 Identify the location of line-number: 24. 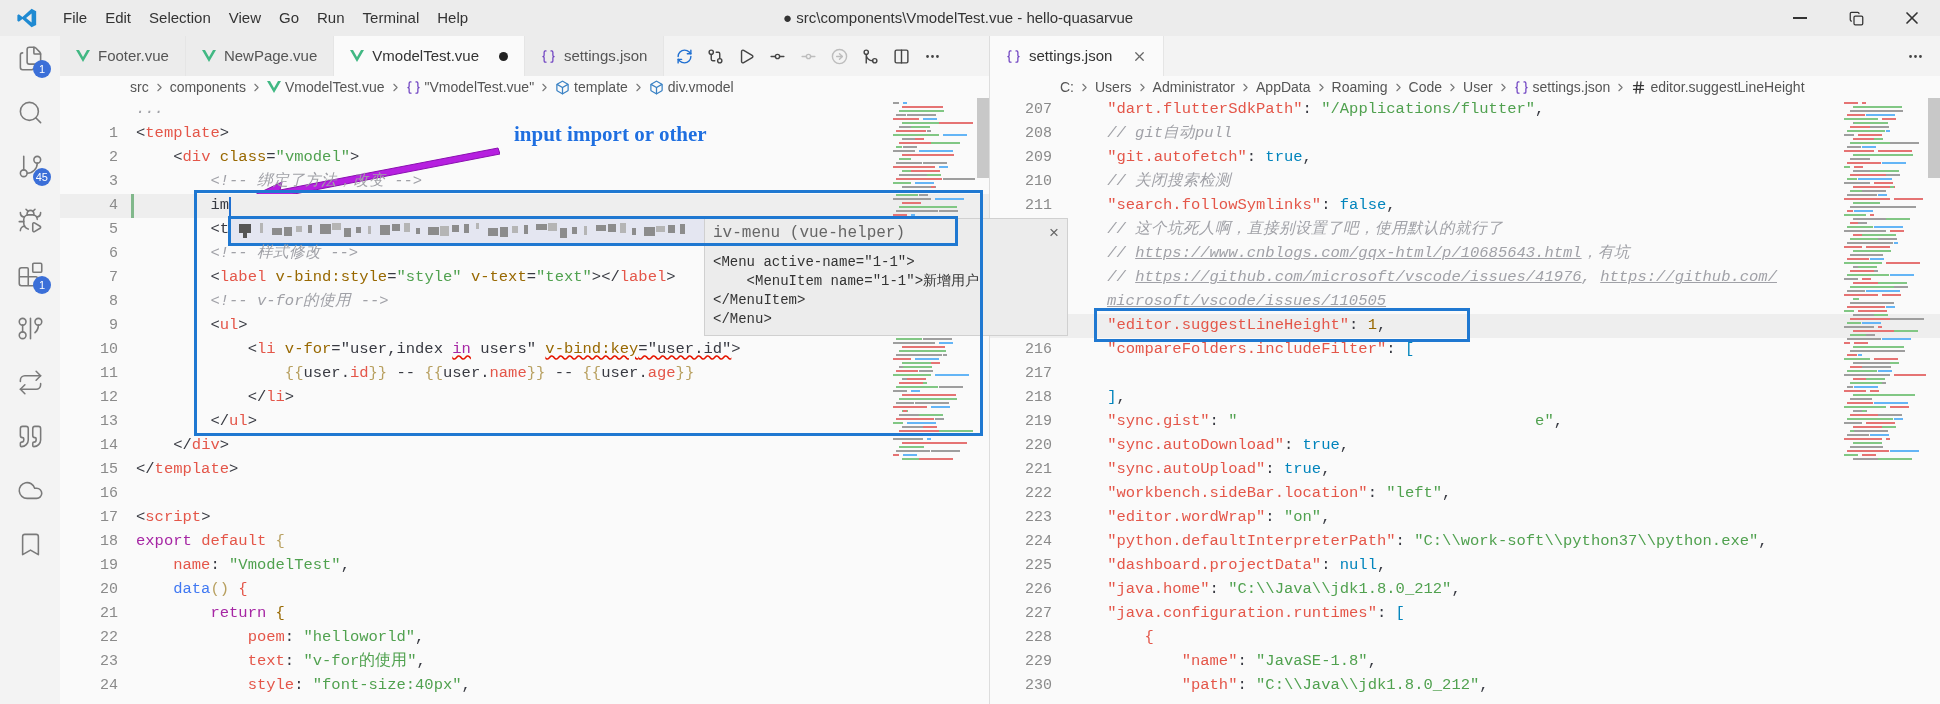
(109, 685).